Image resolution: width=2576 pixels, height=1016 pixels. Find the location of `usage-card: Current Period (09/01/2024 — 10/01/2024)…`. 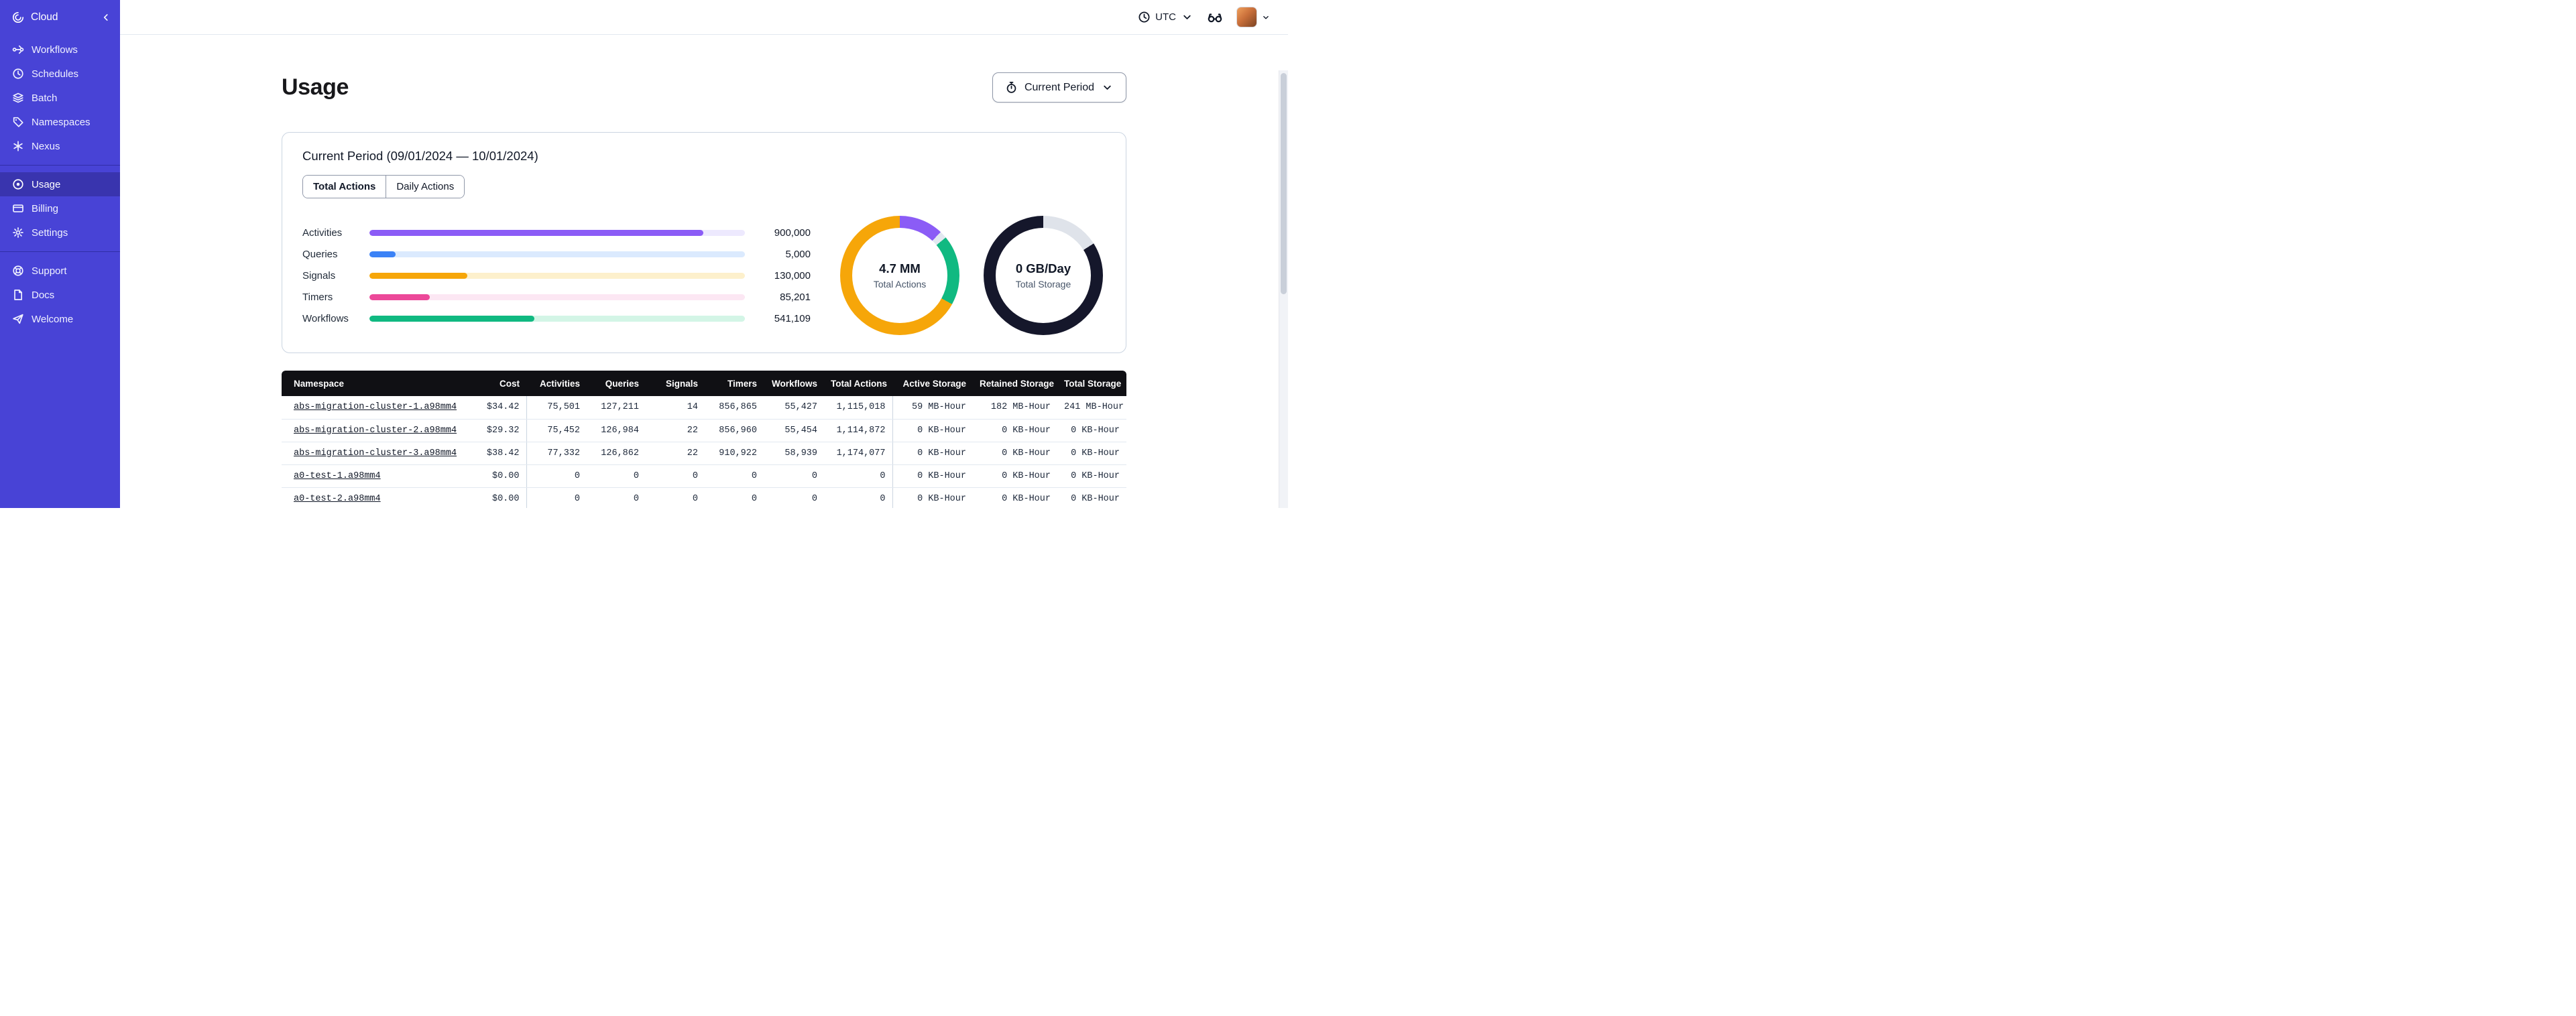

usage-card: Current Period (09/01/2024 — 10/01/2024)… is located at coordinates (704, 242).